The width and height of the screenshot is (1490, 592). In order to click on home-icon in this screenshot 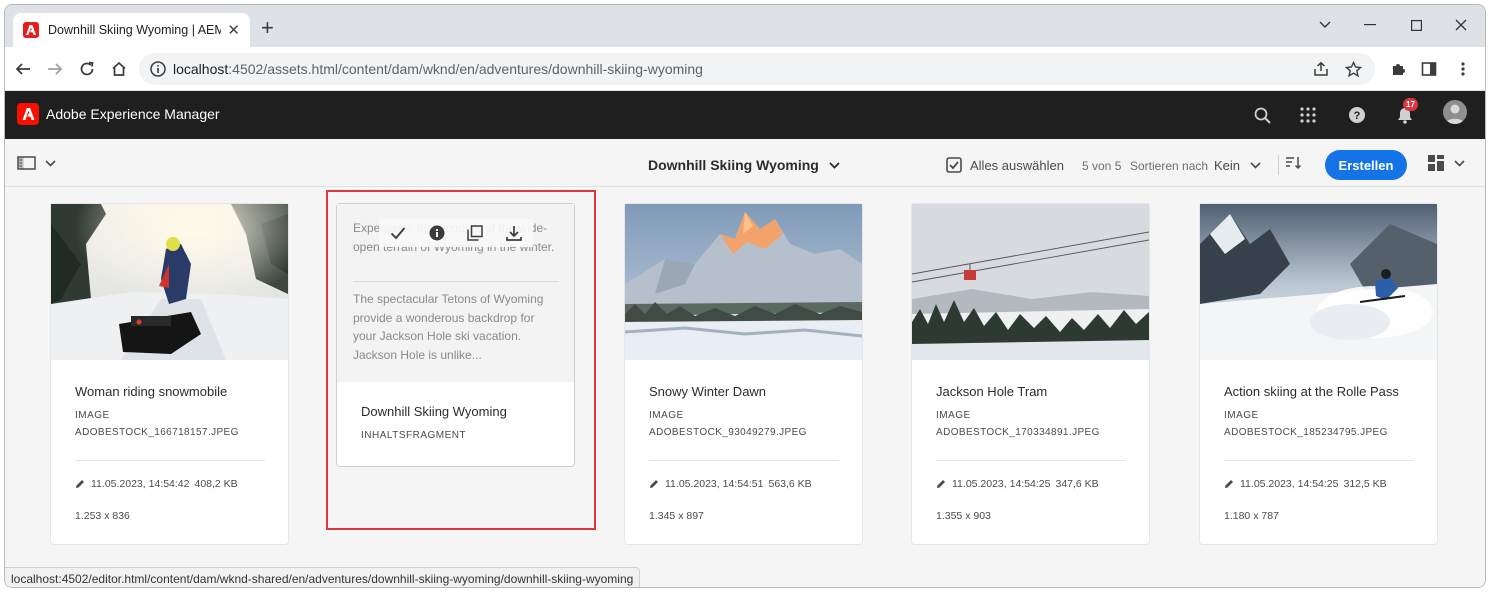, I will do `click(119, 69)`.